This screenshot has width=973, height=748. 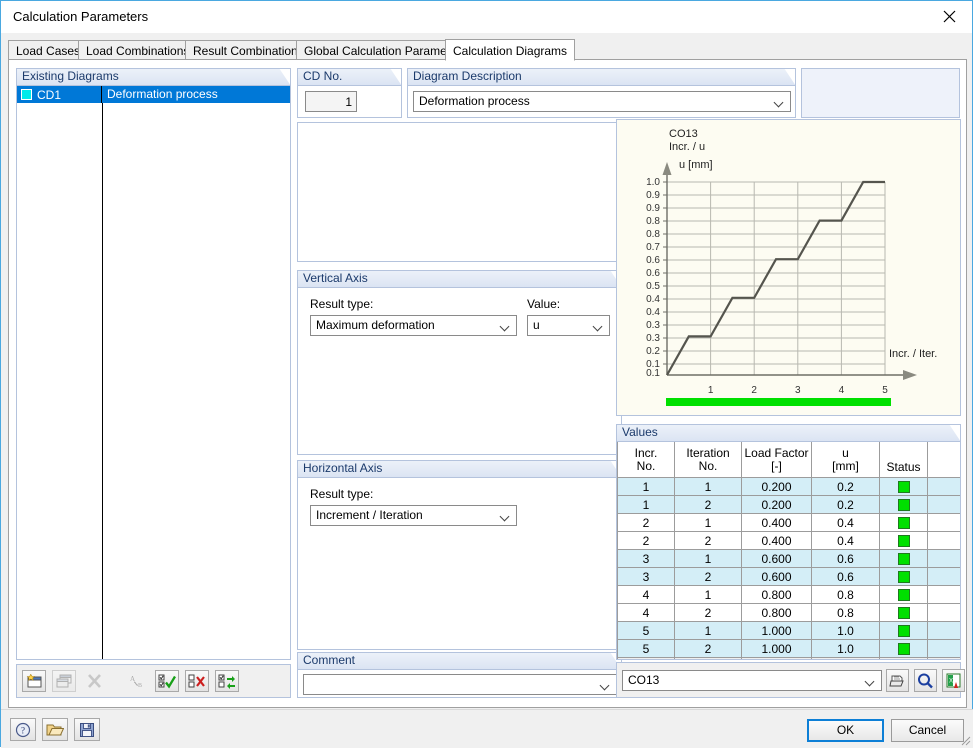 I want to click on table-row: 4 2 0.800 0.8, so click(x=788, y=612).